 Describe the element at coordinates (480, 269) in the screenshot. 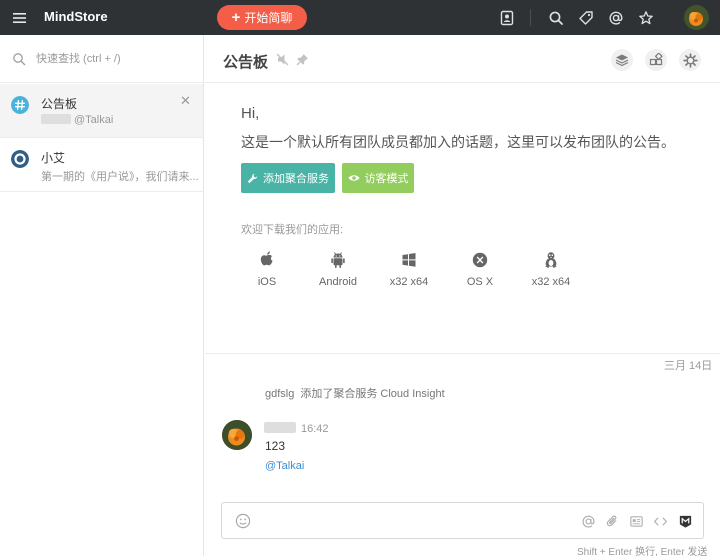

I see `app-download-osx: OS X` at that location.